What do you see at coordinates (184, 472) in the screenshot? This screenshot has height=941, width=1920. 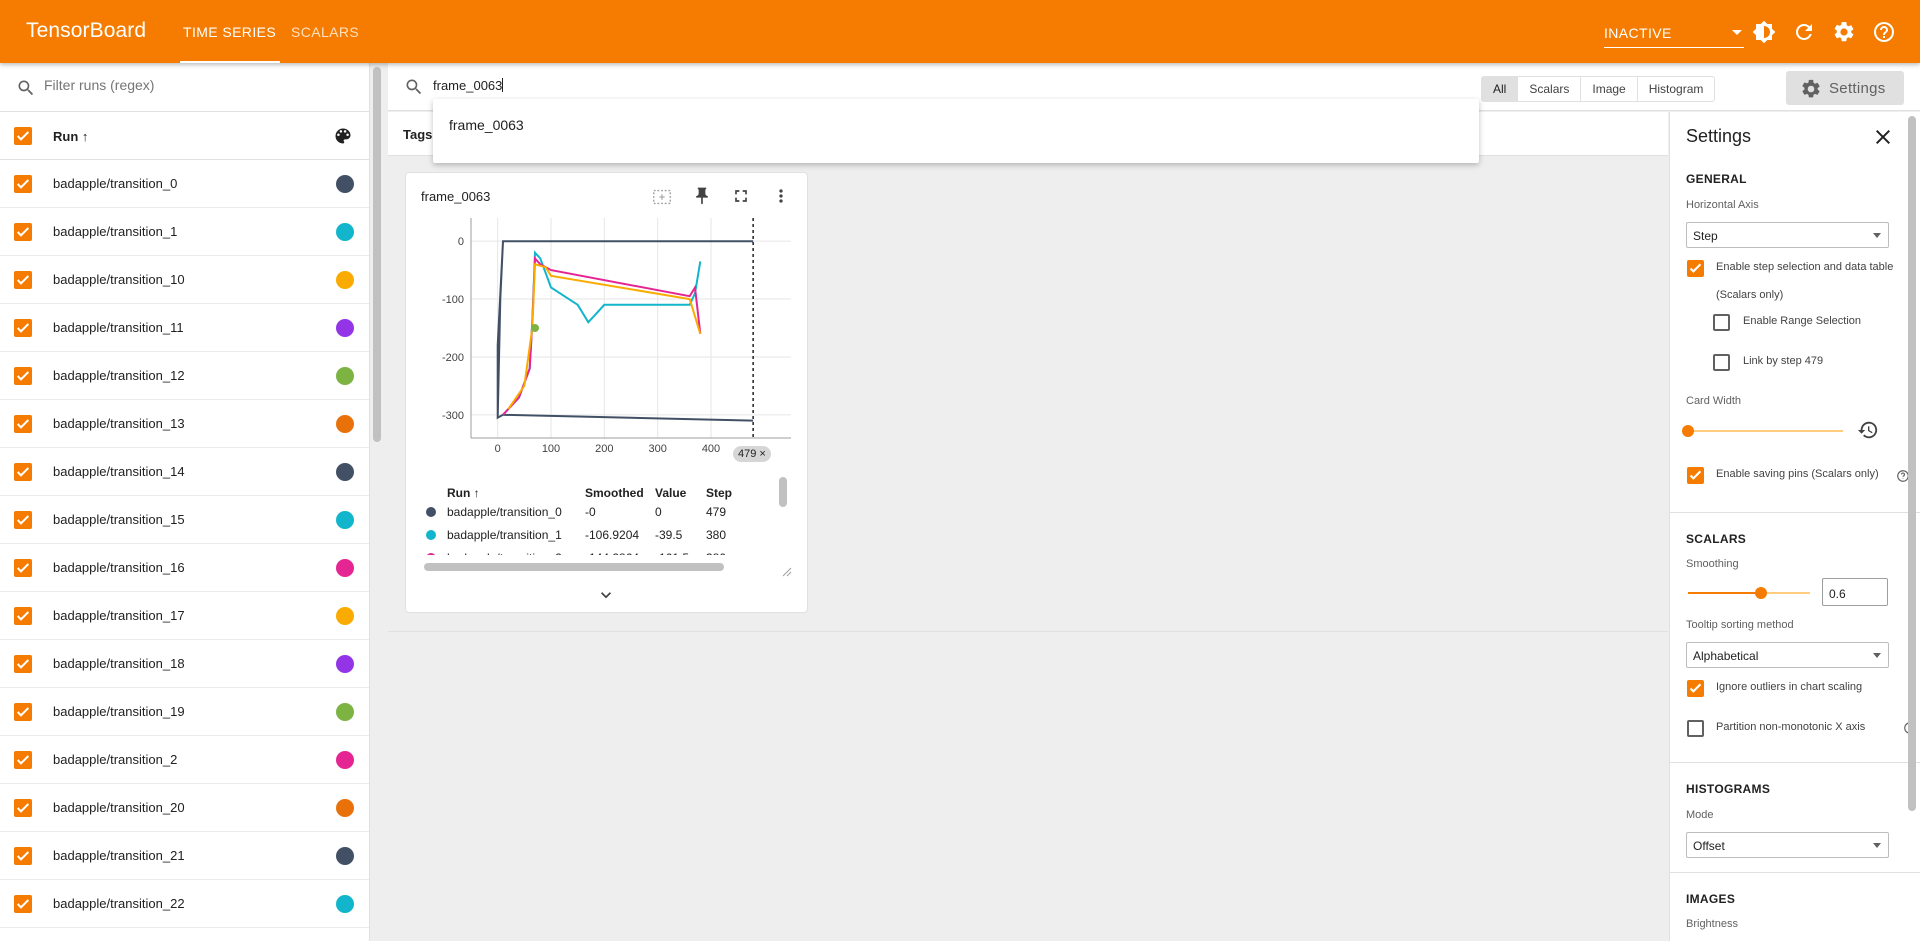 I see `run-row: badapple/transition_14` at bounding box center [184, 472].